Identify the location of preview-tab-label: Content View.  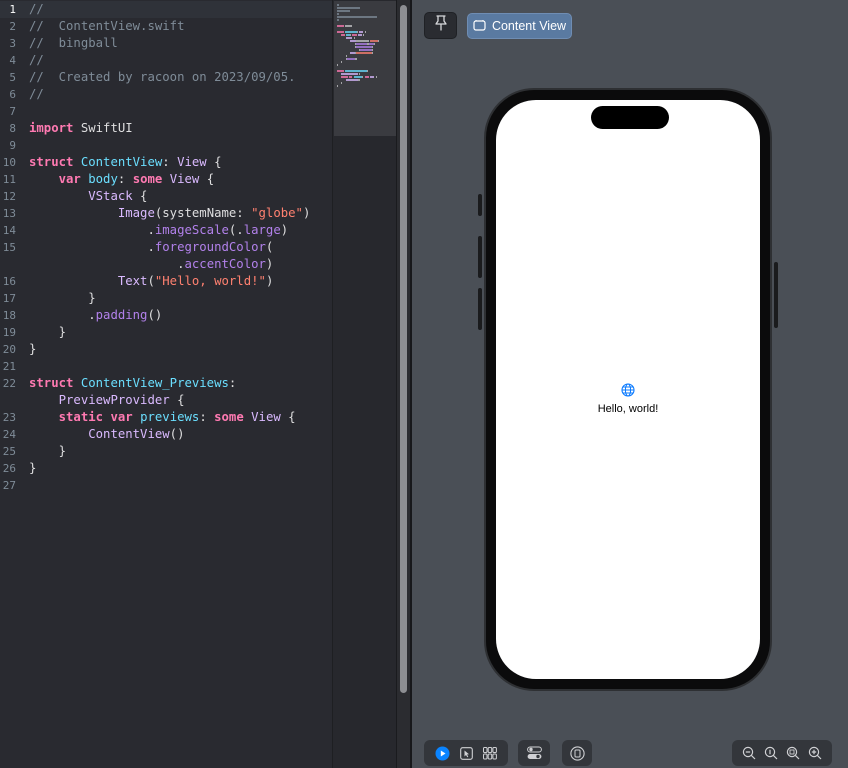
(529, 26).